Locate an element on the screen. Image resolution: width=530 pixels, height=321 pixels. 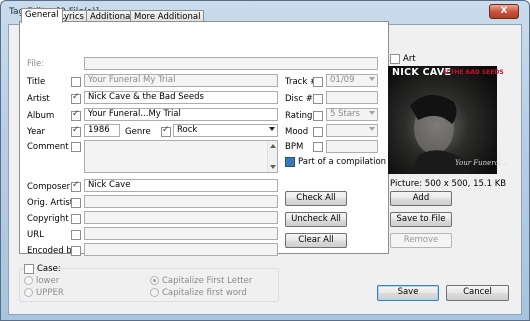
check-all-button: Check All is located at coordinates (316, 198).